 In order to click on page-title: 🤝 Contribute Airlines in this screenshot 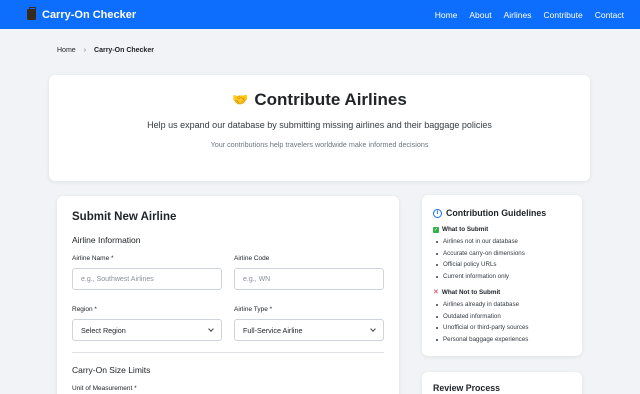, I will do `click(319, 100)`.